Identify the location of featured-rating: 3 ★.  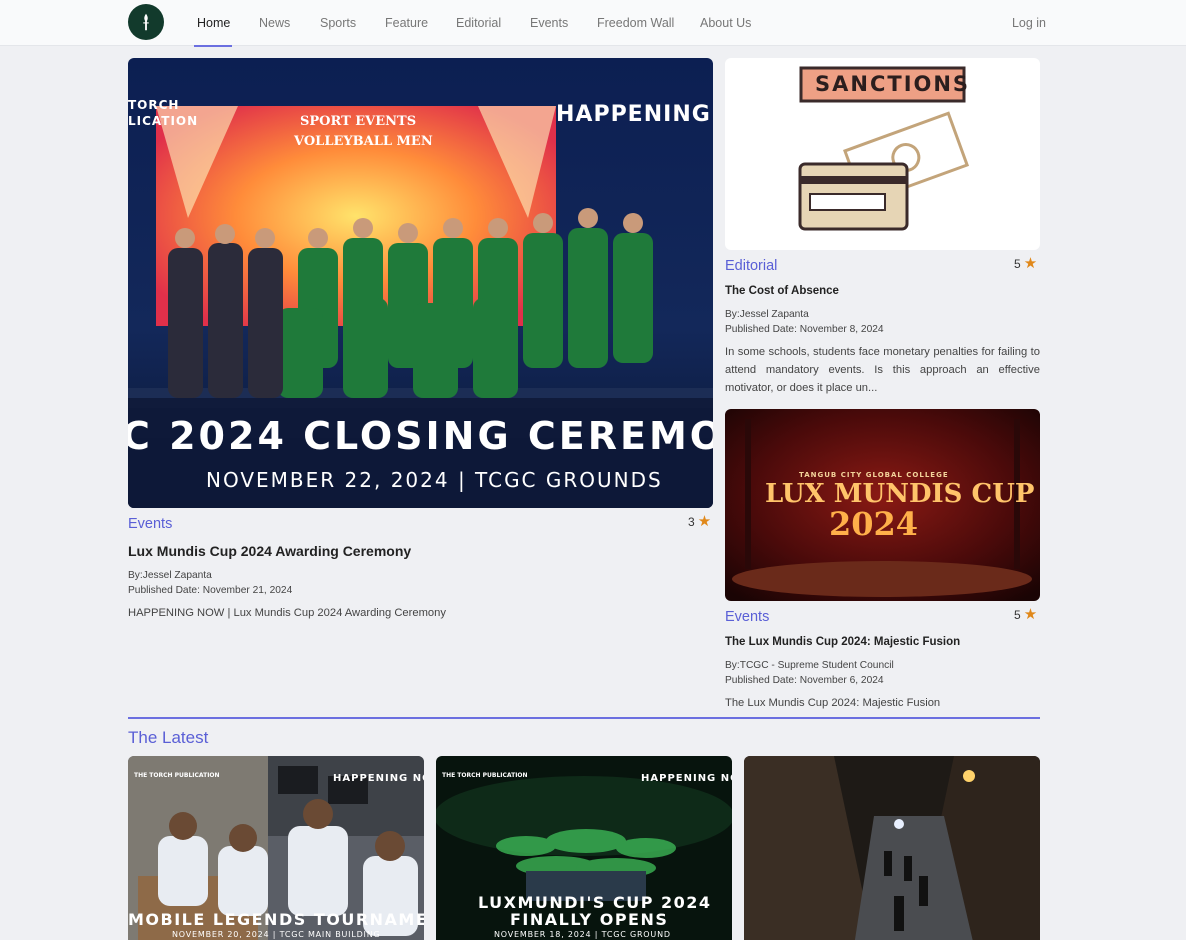
(699, 521).